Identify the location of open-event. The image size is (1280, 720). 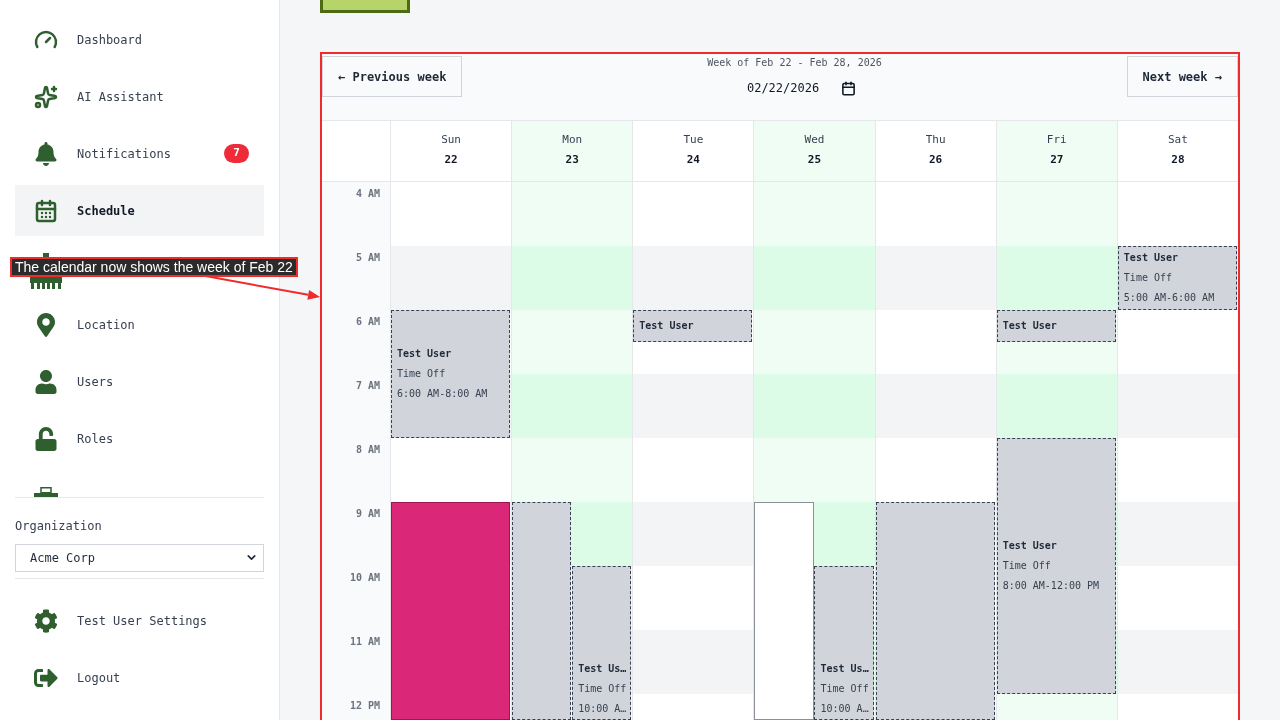
(784, 611).